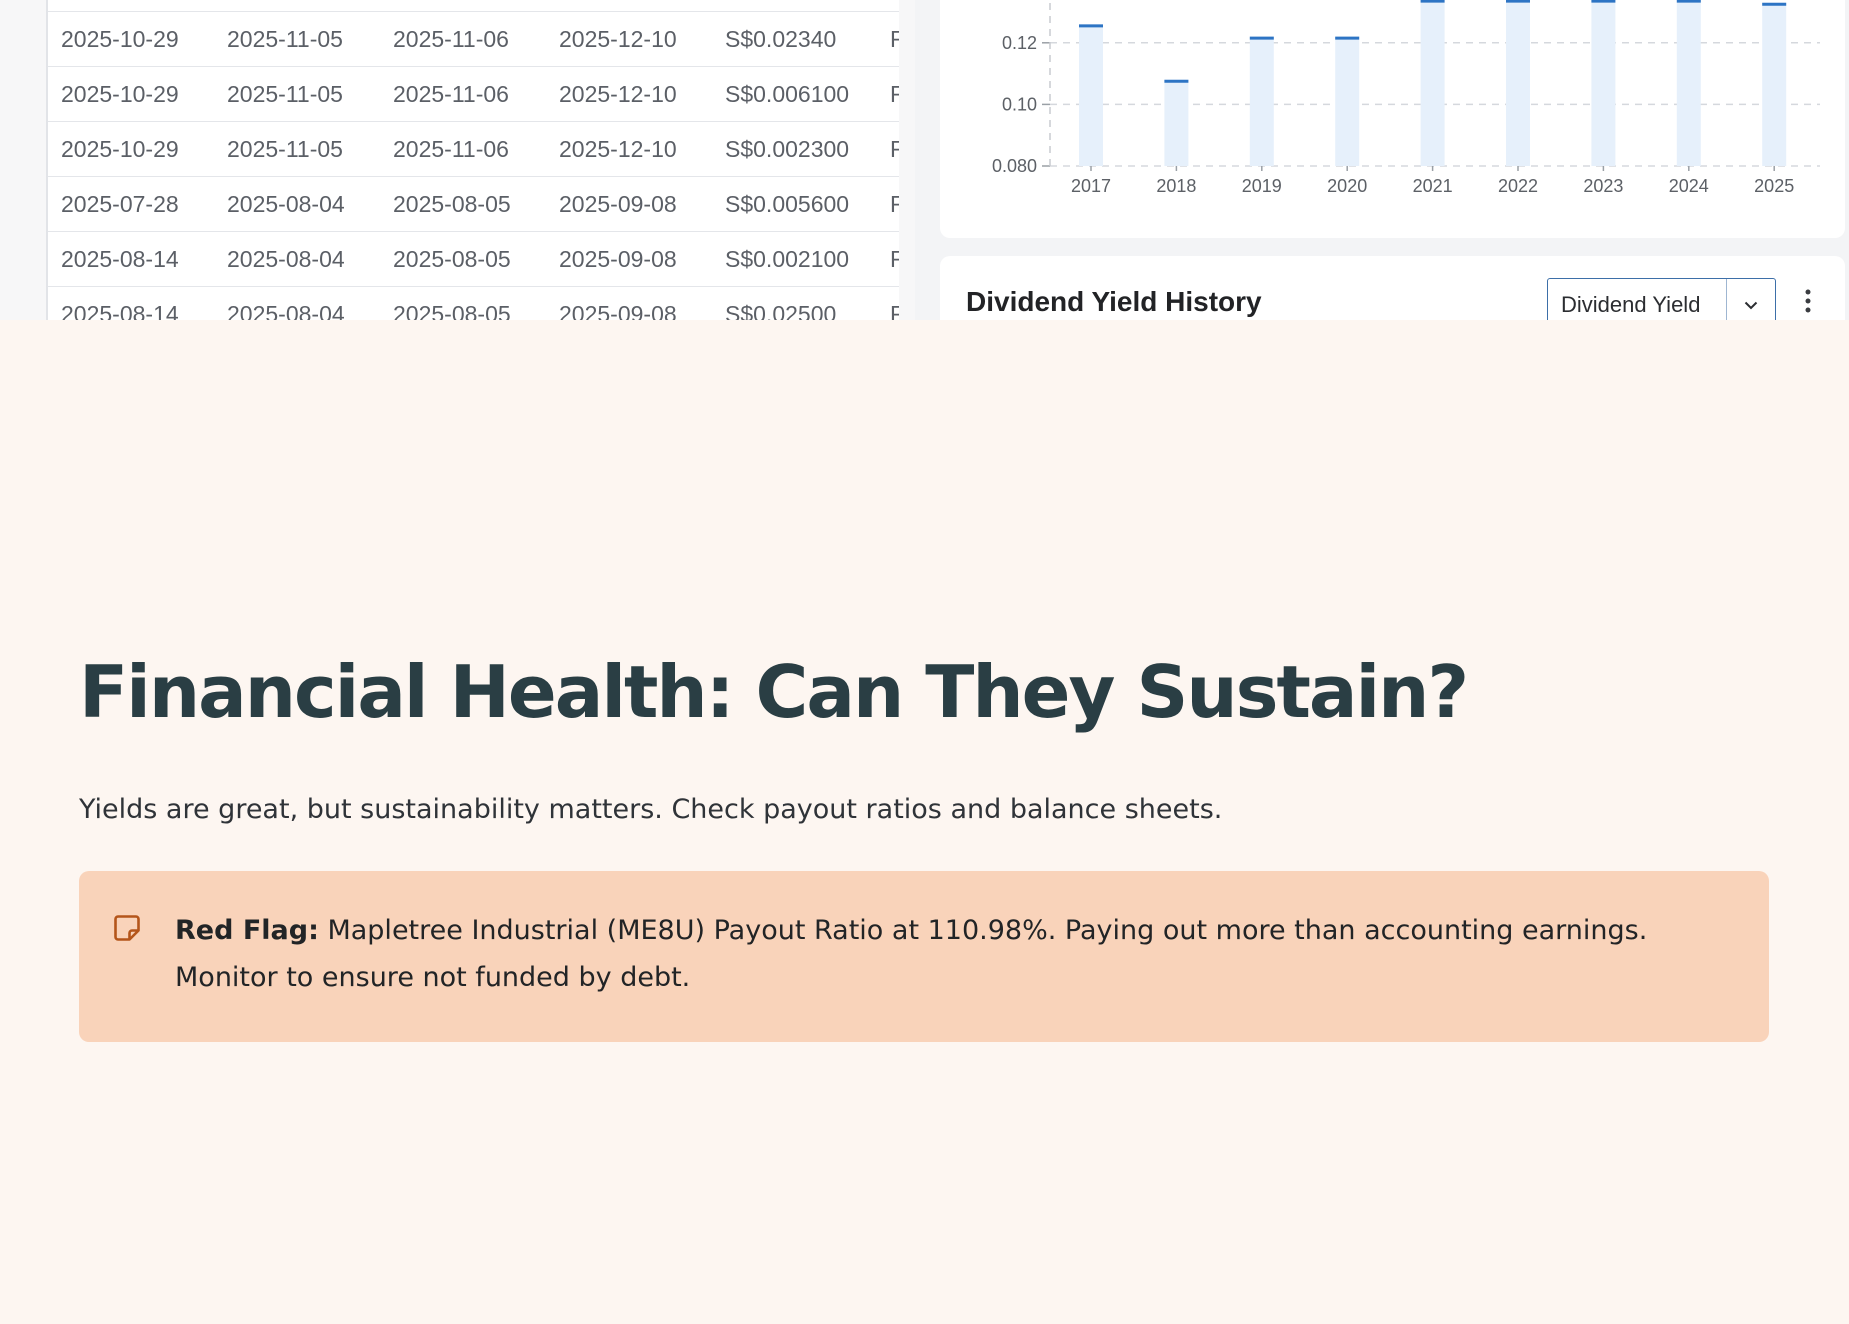 The height and width of the screenshot is (1324, 1849). Describe the element at coordinates (1014, 166) in the screenshot. I see `y-tick-label: 0.080` at that location.